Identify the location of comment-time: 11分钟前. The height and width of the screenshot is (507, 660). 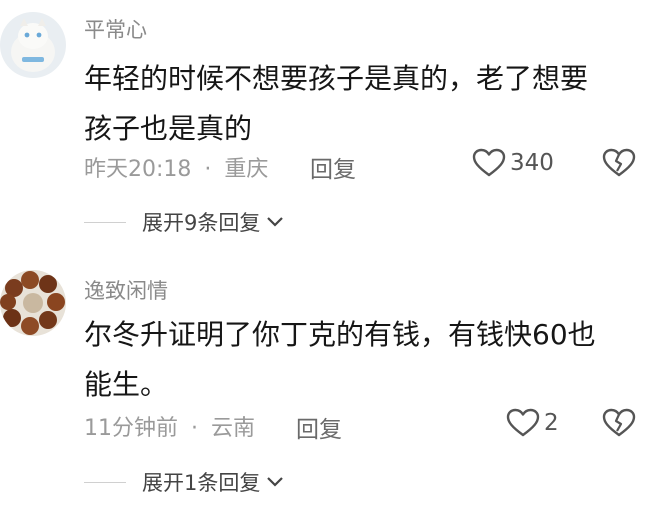
(131, 428).